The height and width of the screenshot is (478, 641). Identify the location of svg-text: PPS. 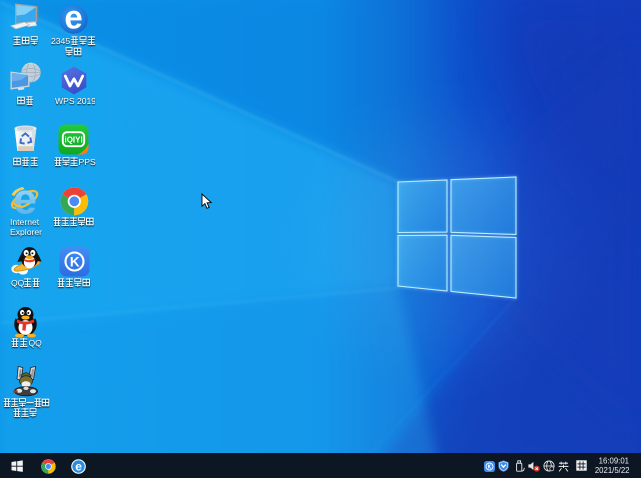
(87, 162).